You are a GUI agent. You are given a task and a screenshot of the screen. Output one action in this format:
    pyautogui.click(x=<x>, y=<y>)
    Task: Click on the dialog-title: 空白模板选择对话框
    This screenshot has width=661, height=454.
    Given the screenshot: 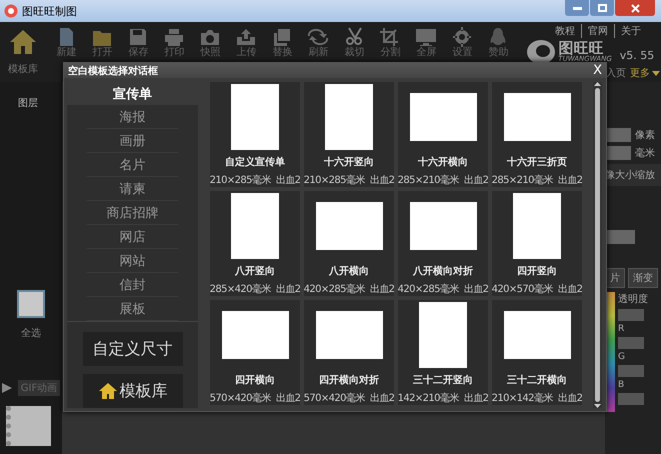 What is the action you would take?
    pyautogui.click(x=113, y=71)
    